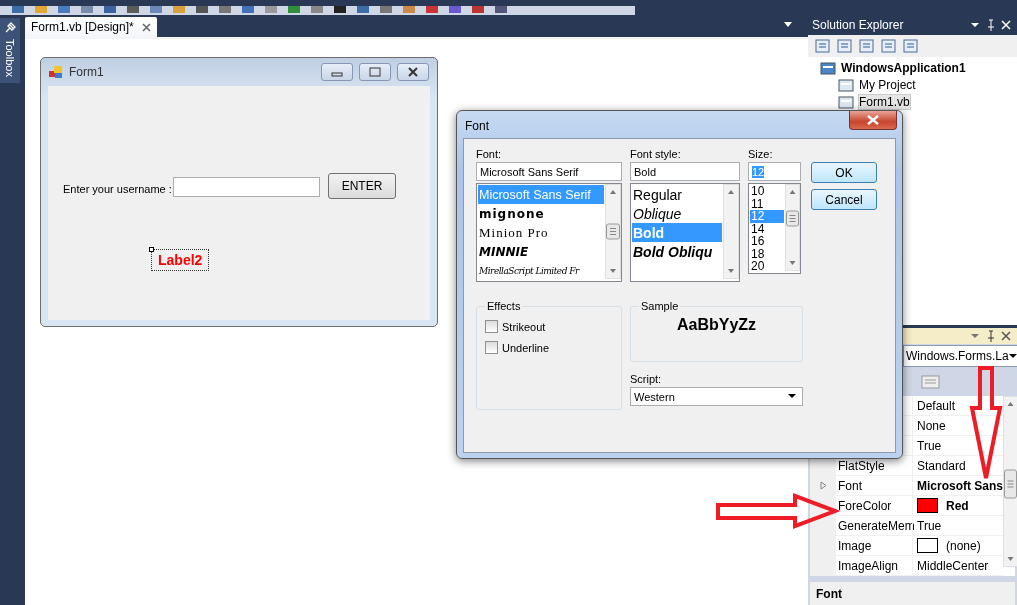  Describe the element at coordinates (180, 260) in the screenshot. I see `form-label: Label2` at that location.